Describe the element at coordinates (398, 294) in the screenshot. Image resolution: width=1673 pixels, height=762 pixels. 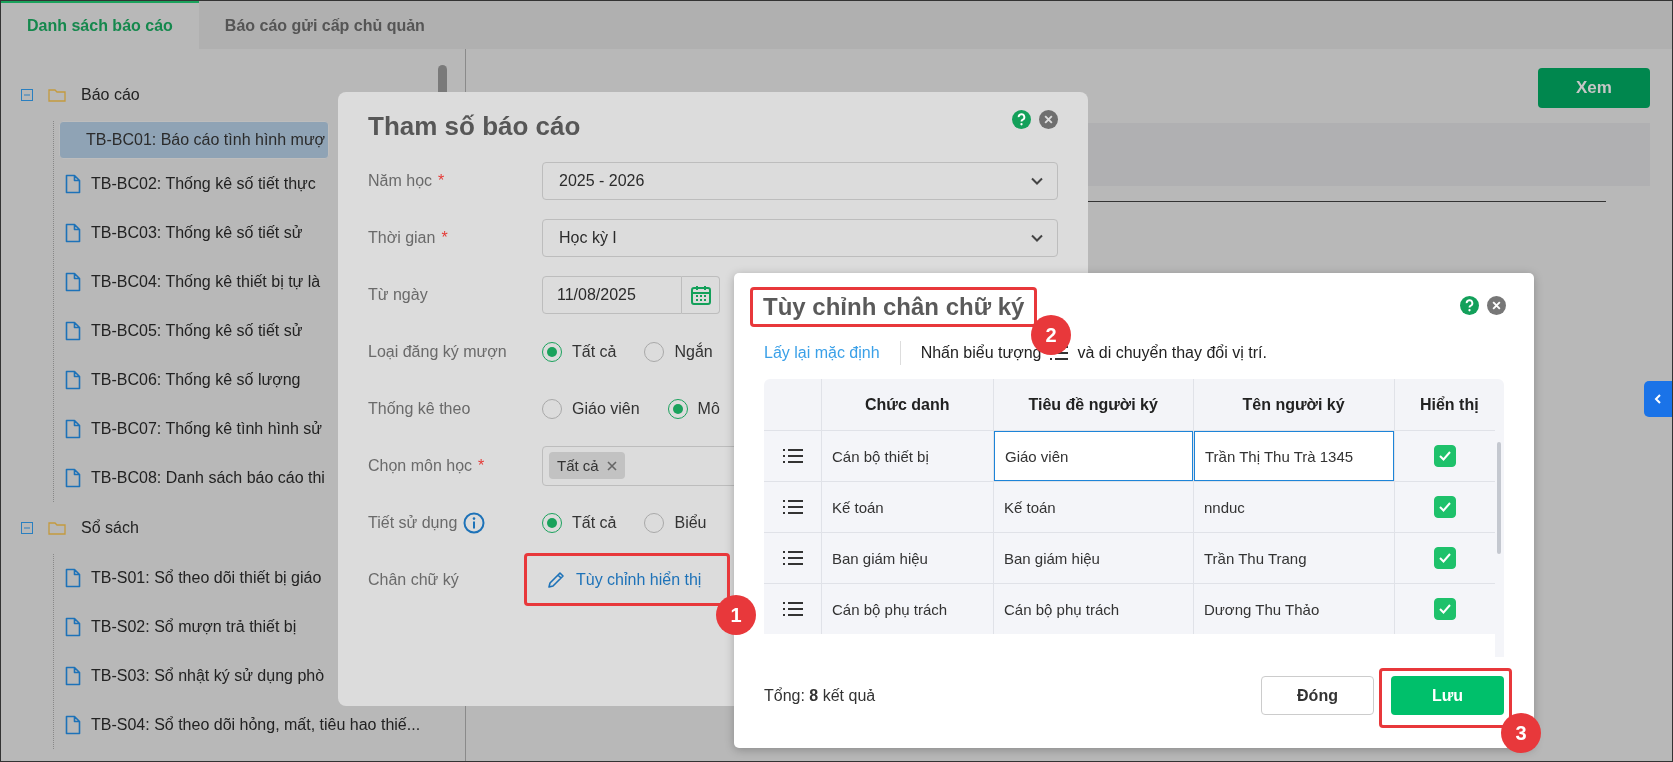
I see `field-label: Từ ngày` at that location.